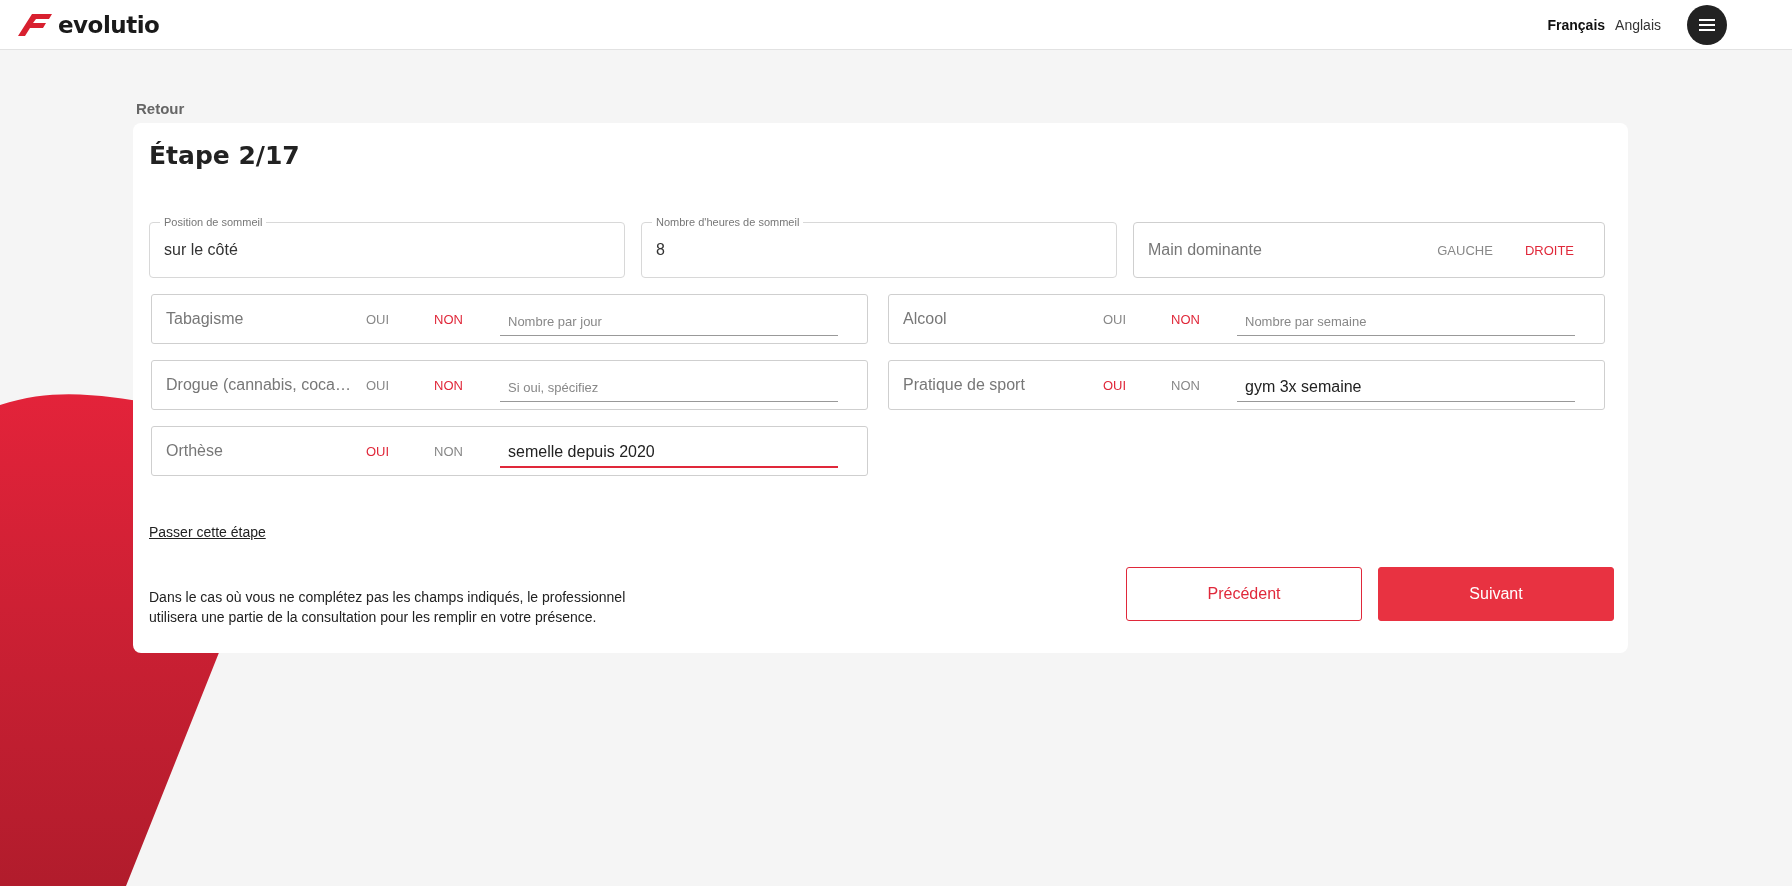  I want to click on detail-input: Nombre par jour, so click(669, 319).